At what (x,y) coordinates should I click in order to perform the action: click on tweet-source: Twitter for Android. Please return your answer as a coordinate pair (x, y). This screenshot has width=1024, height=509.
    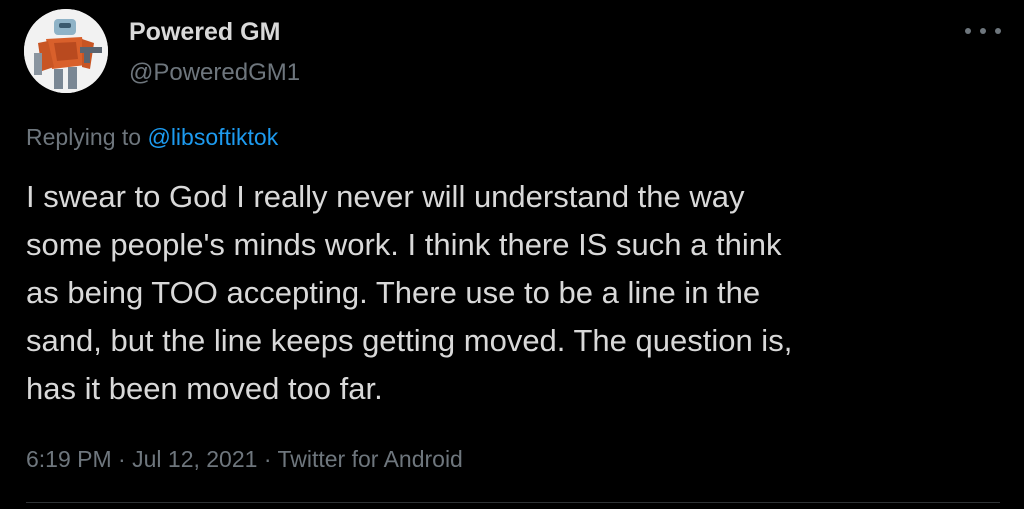
    Looking at the image, I should click on (369, 459).